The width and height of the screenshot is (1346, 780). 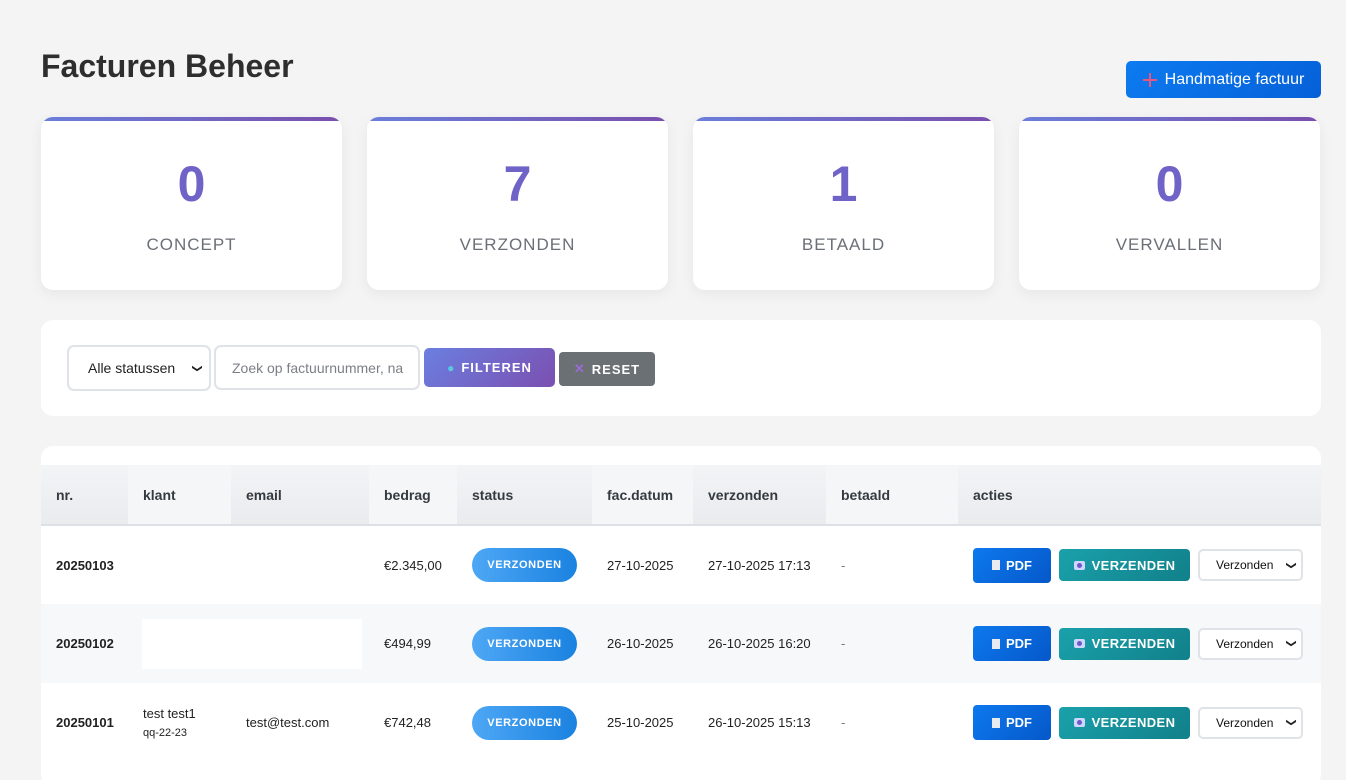 What do you see at coordinates (165, 733) in the screenshot?
I see `customer-plate: qq-22-23` at bounding box center [165, 733].